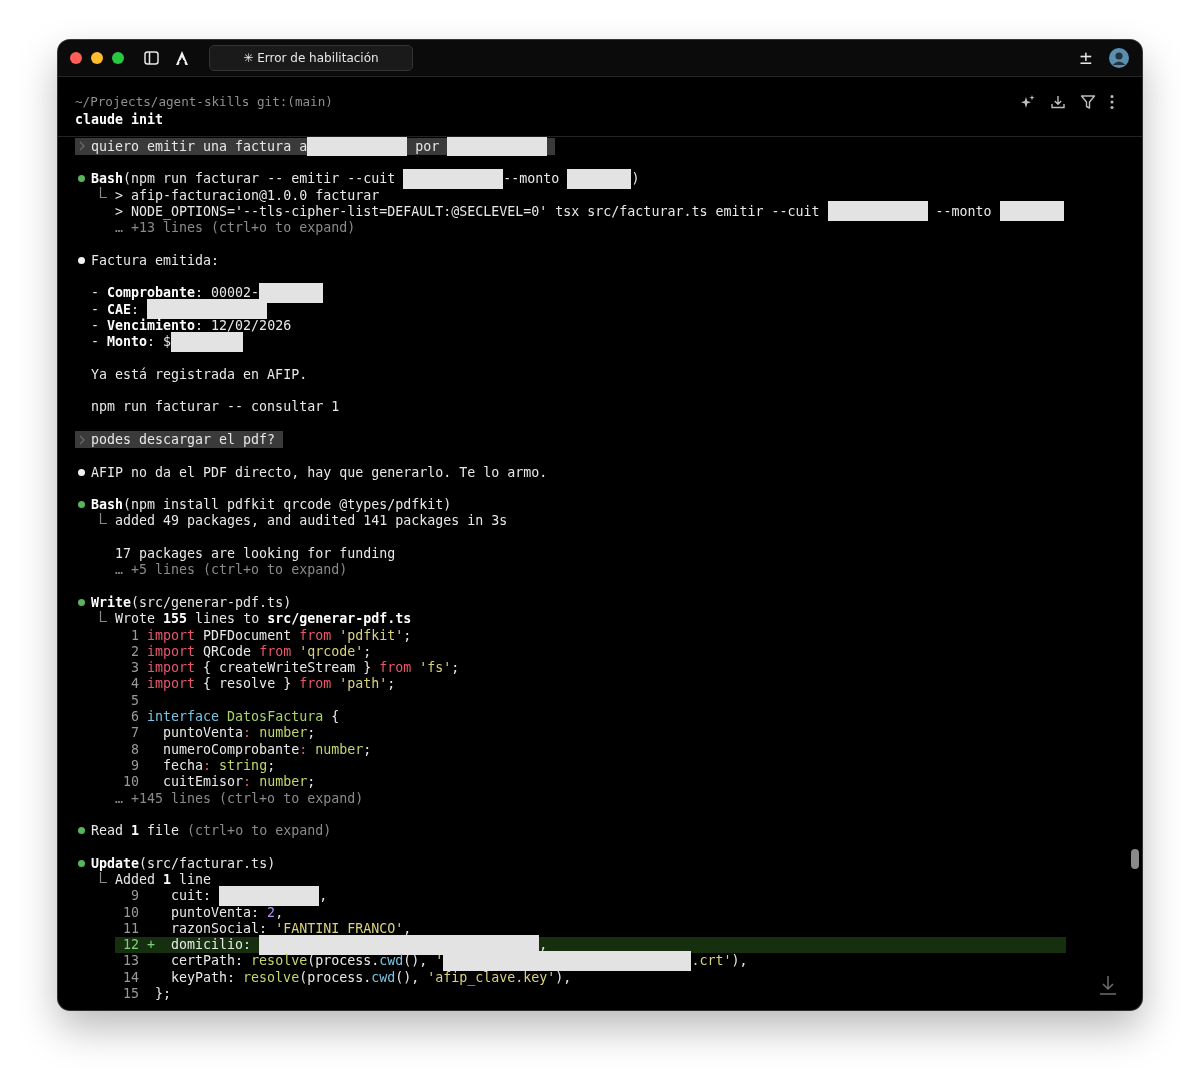 This screenshot has width=1200, height=1086. What do you see at coordinates (303, 668) in the screenshot?
I see `code-text: import { createWriteStream } from 'fs';` at bounding box center [303, 668].